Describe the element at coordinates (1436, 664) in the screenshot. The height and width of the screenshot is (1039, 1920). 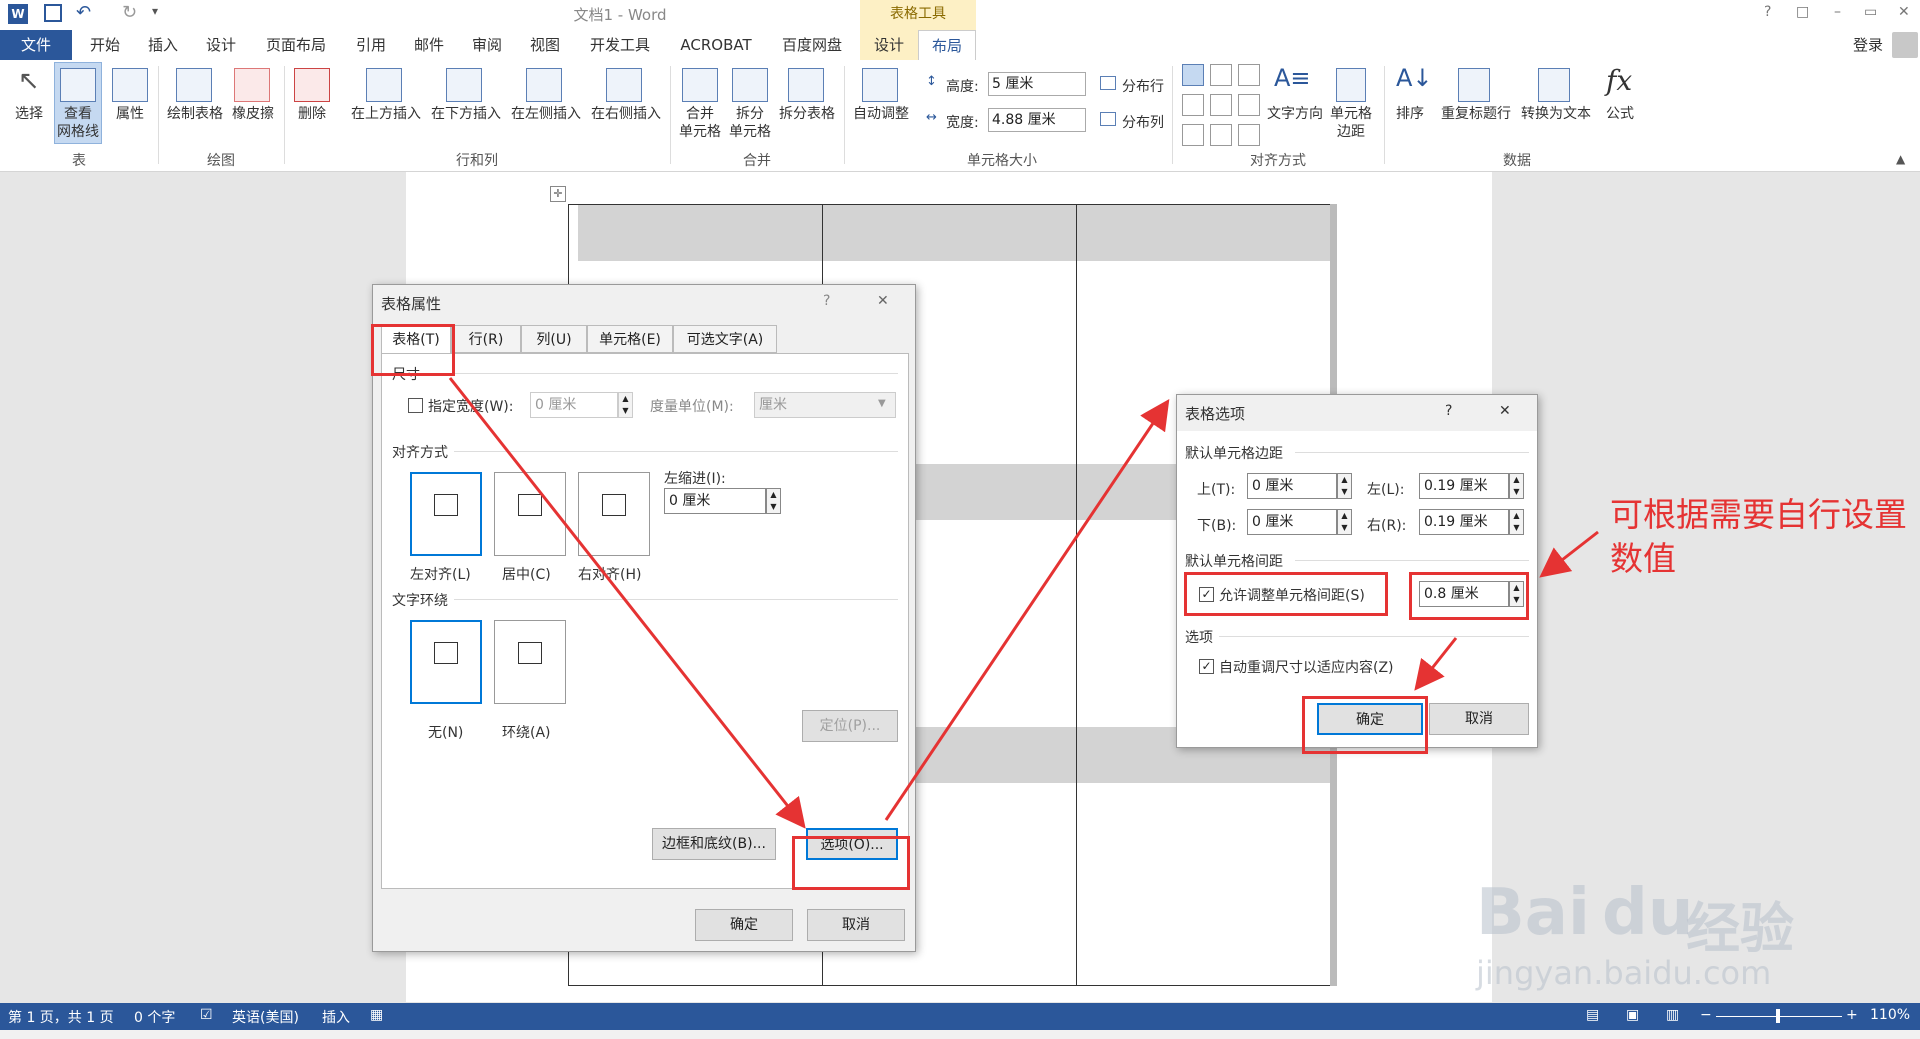
I see `arrow-to-ok` at that location.